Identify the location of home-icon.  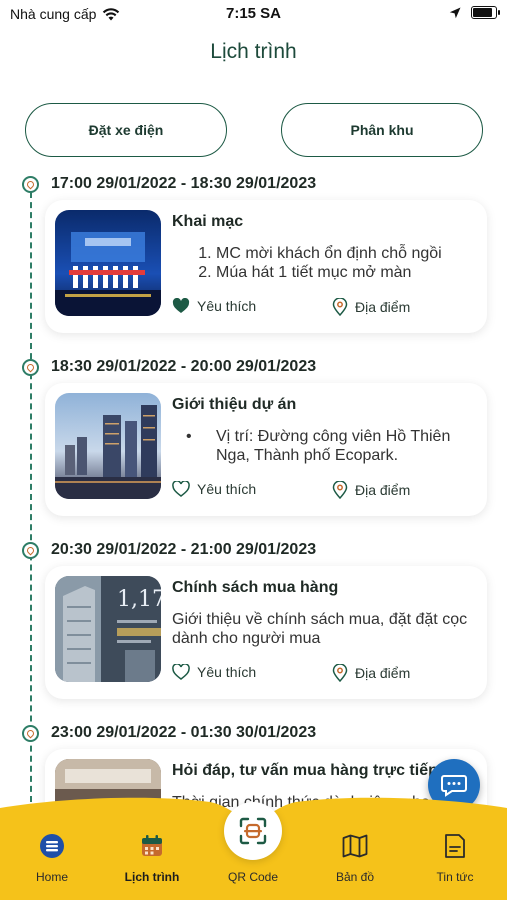
(52, 846).